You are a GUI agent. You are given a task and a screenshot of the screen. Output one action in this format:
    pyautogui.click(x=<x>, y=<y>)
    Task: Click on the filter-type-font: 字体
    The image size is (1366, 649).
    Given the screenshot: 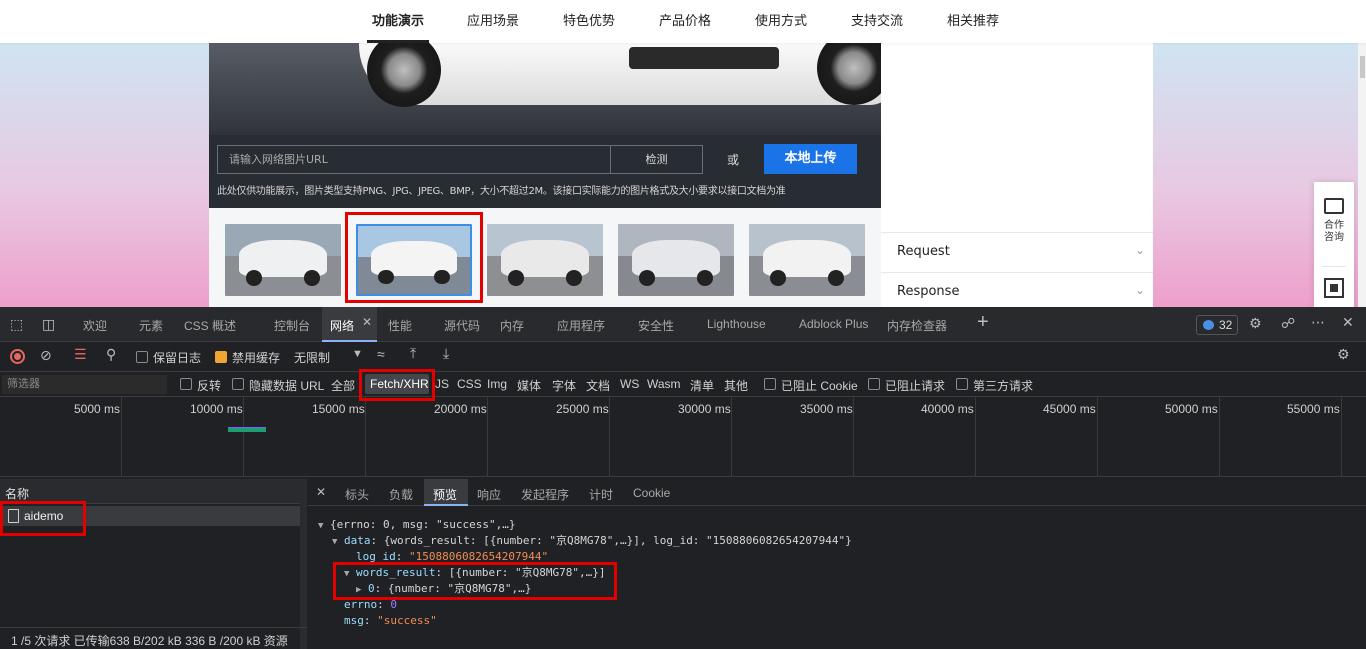 What is the action you would take?
    pyautogui.click(x=564, y=385)
    